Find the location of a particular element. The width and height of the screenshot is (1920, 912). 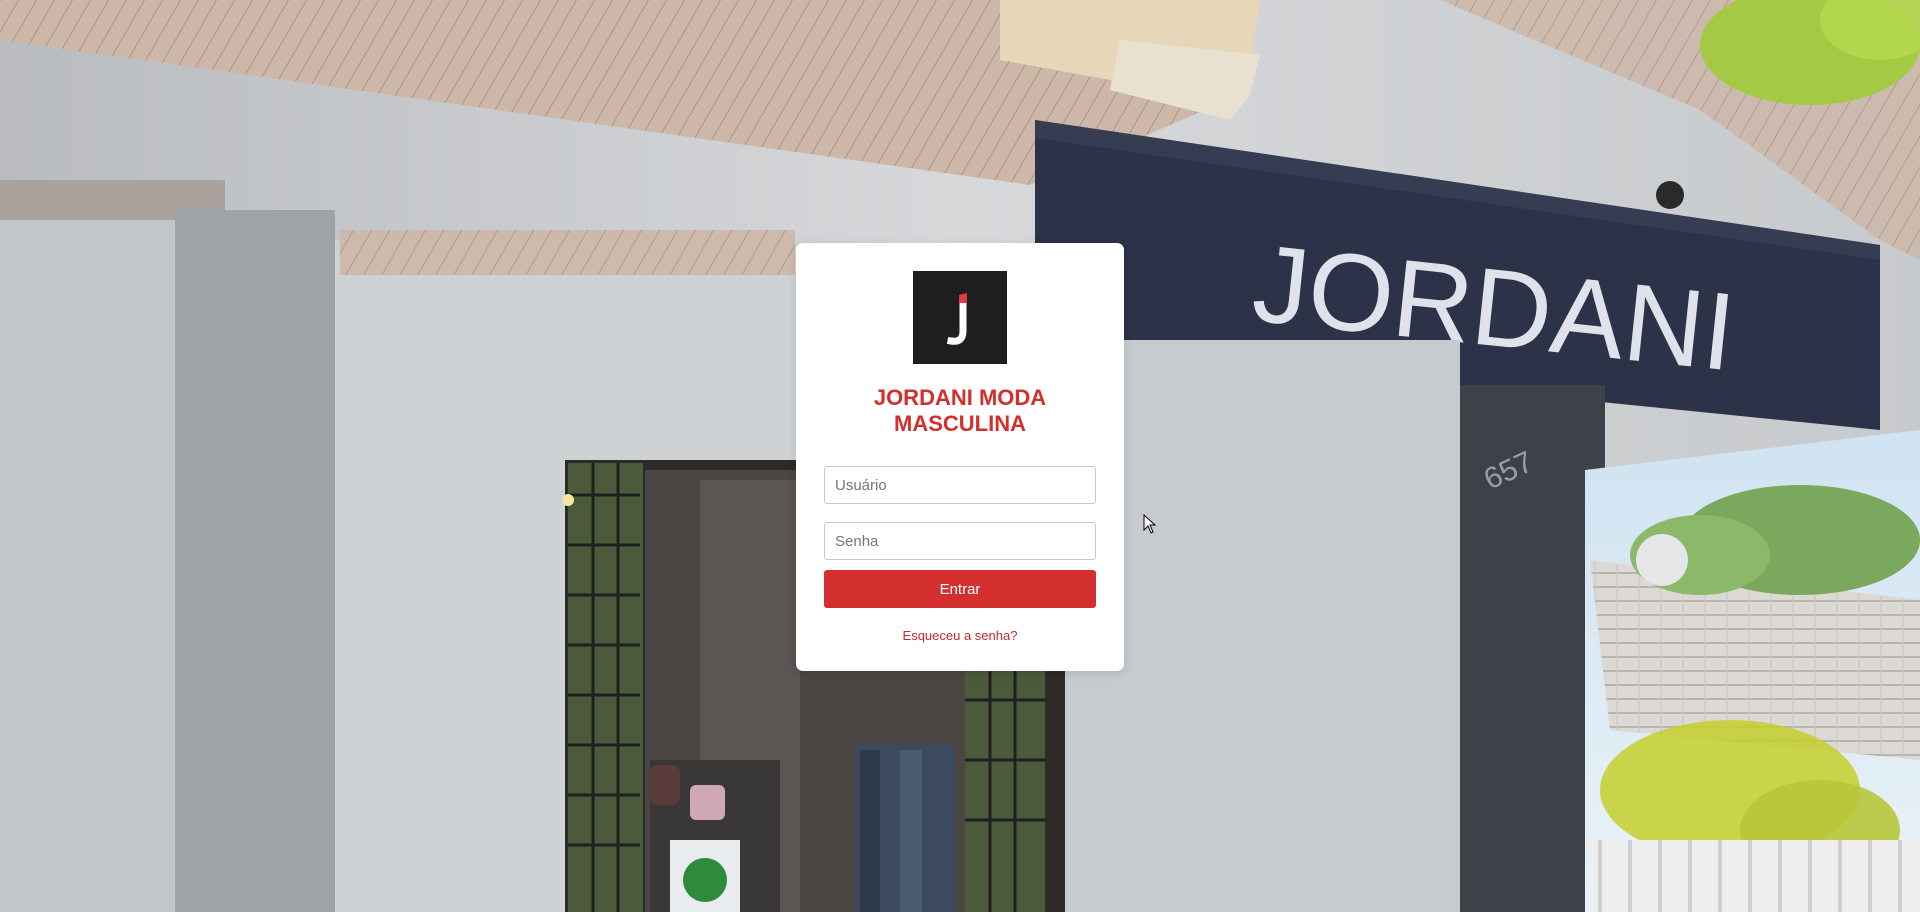

mouse-cursor-icon is located at coordinates (1150, 524).